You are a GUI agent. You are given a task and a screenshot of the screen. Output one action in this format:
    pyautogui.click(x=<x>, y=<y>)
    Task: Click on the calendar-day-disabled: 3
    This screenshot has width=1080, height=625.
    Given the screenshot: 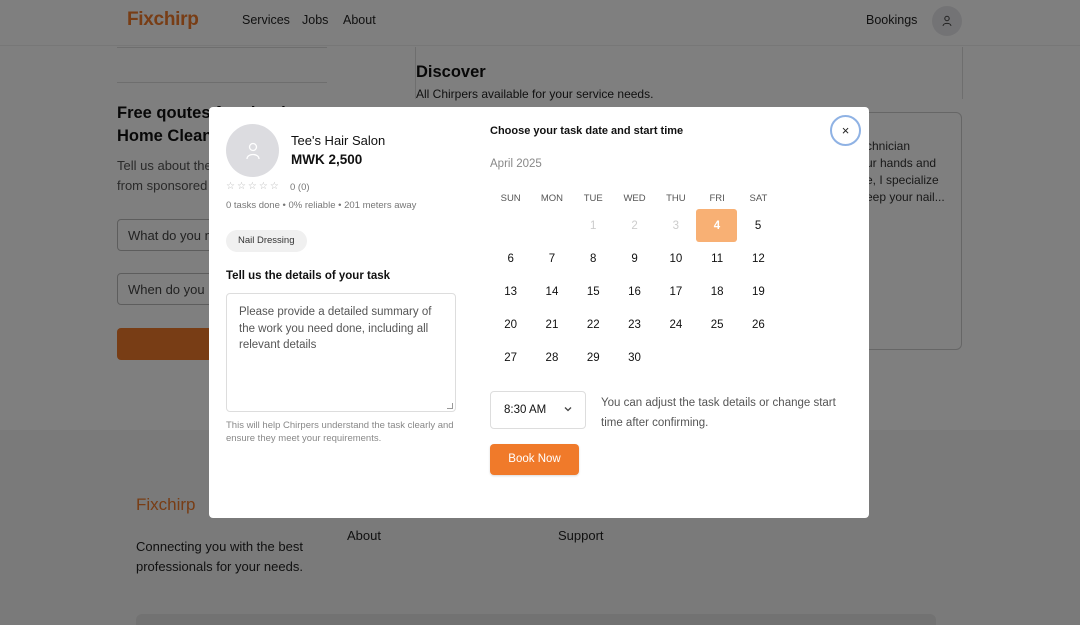 What is the action you would take?
    pyautogui.click(x=676, y=225)
    